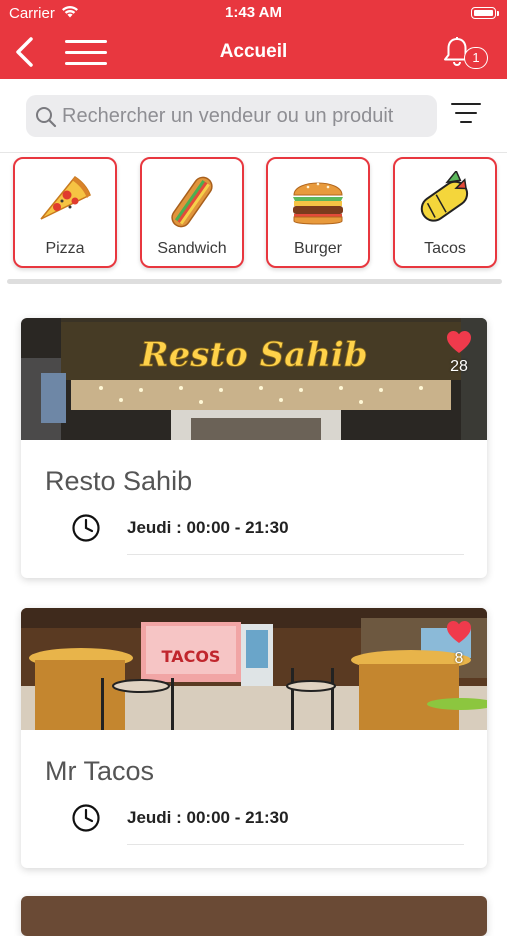 This screenshot has height=936, width=507. What do you see at coordinates (253, 355) in the screenshot?
I see `storefront-sign: Resto Sahib` at bounding box center [253, 355].